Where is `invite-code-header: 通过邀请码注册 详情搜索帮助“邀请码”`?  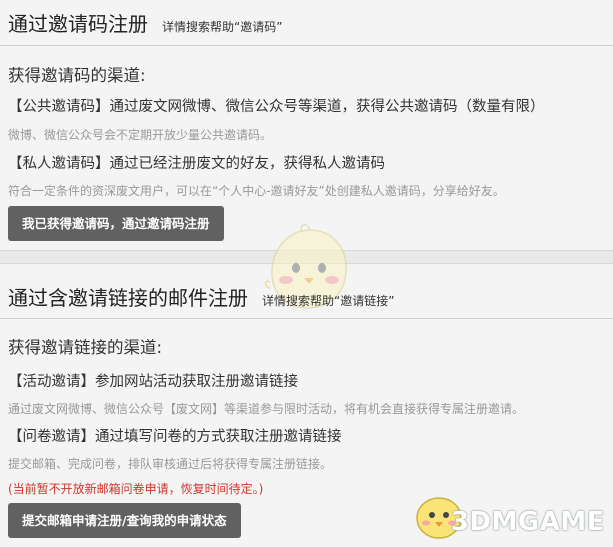 invite-code-header: 通过邀请码注册 详情搜索帮助“邀请码” is located at coordinates (145, 22).